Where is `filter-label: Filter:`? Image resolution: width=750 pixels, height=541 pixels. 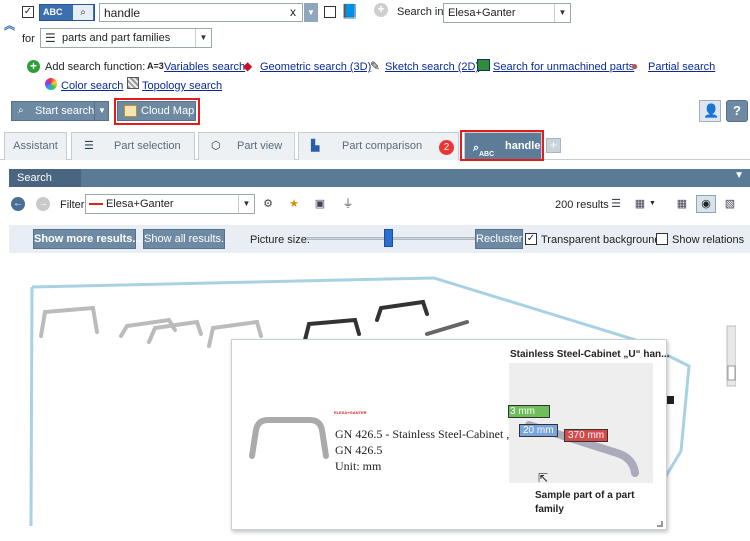
filter-label: Filter: is located at coordinates (74, 205).